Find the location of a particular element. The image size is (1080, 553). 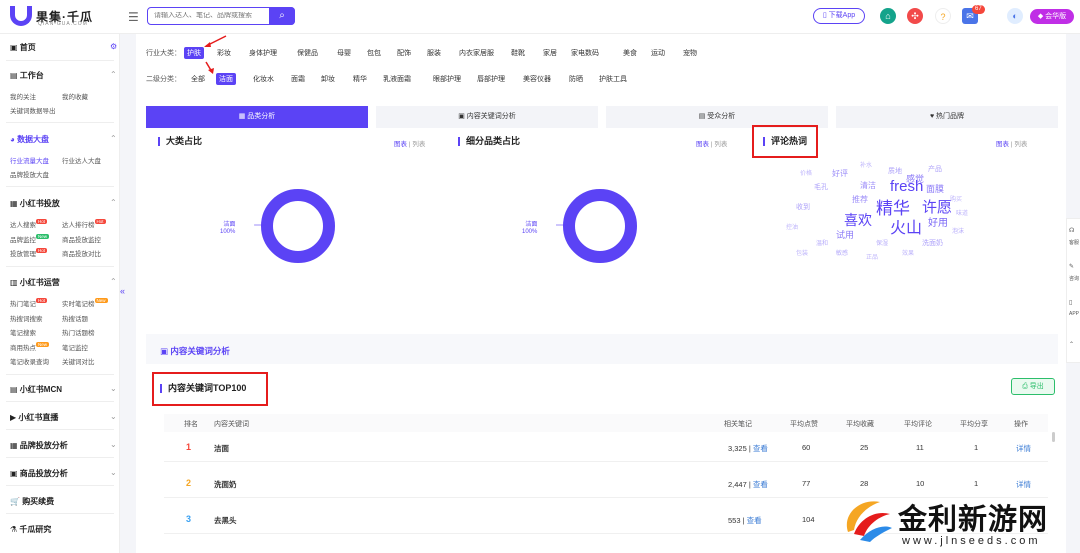

donut-name: 洁面 is located at coordinates (229, 225).